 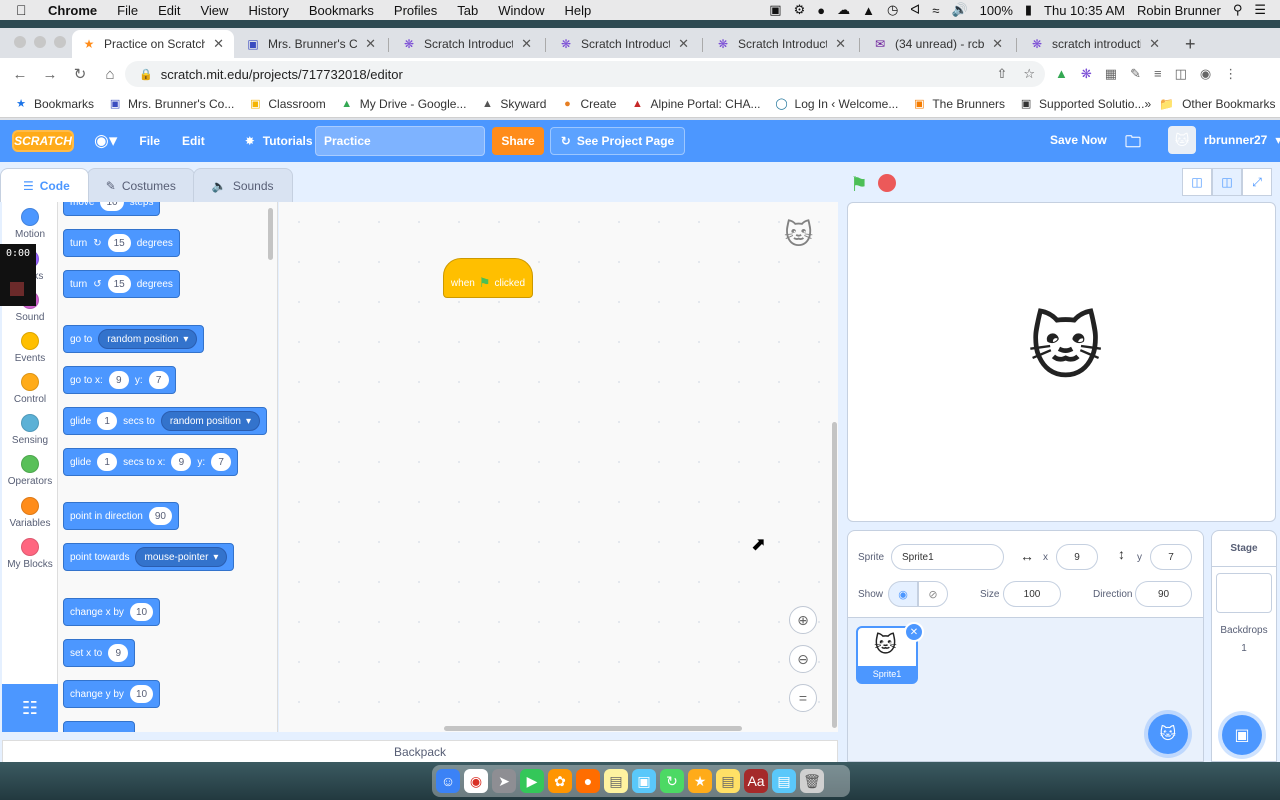 What do you see at coordinates (72, 10) in the screenshot?
I see `menu-app-name: Chrome` at bounding box center [72, 10].